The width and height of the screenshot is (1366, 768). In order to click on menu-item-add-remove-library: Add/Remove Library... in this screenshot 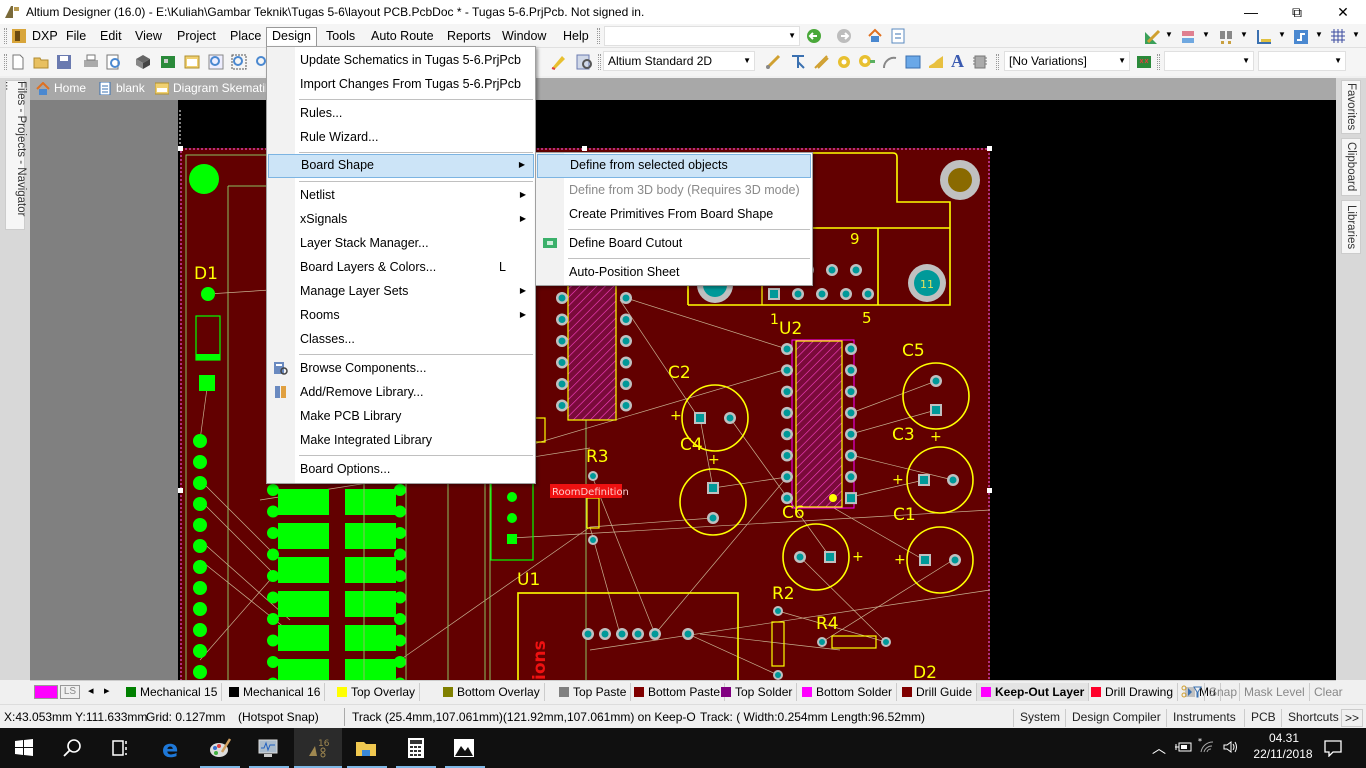, I will do `click(401, 392)`.